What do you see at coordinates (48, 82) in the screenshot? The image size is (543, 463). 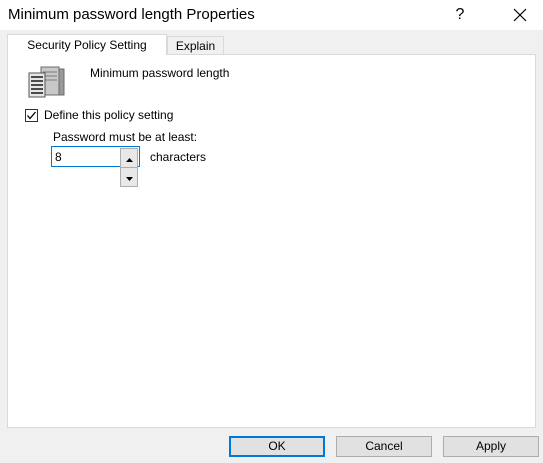 I see `server-policy-icon` at bounding box center [48, 82].